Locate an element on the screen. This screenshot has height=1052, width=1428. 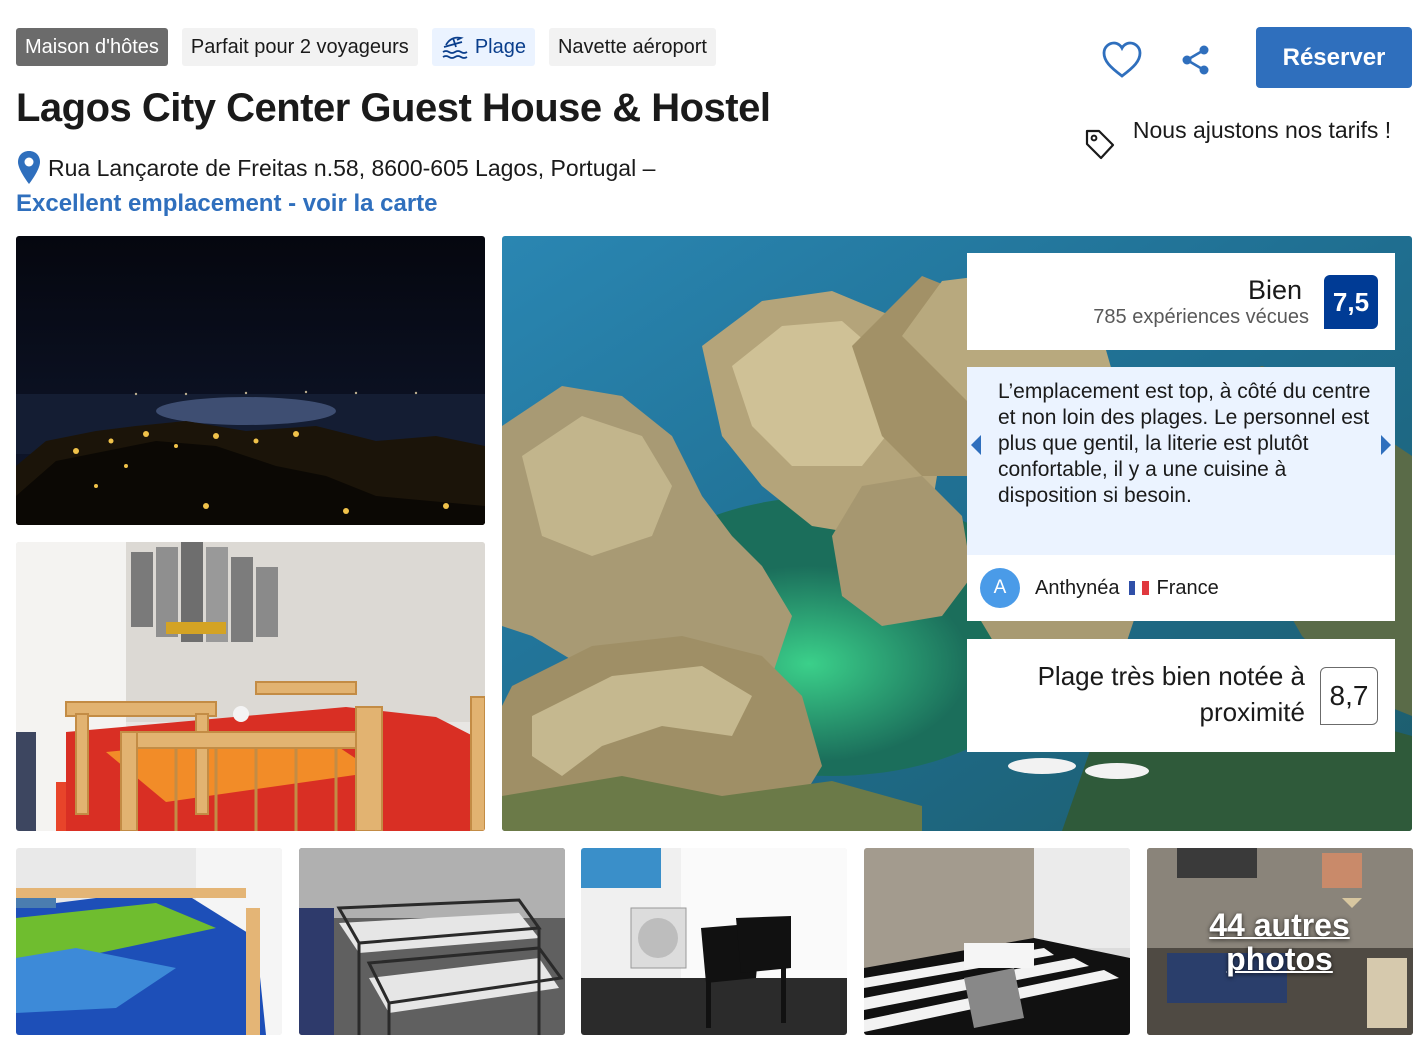
share-icon is located at coordinates (1196, 60).